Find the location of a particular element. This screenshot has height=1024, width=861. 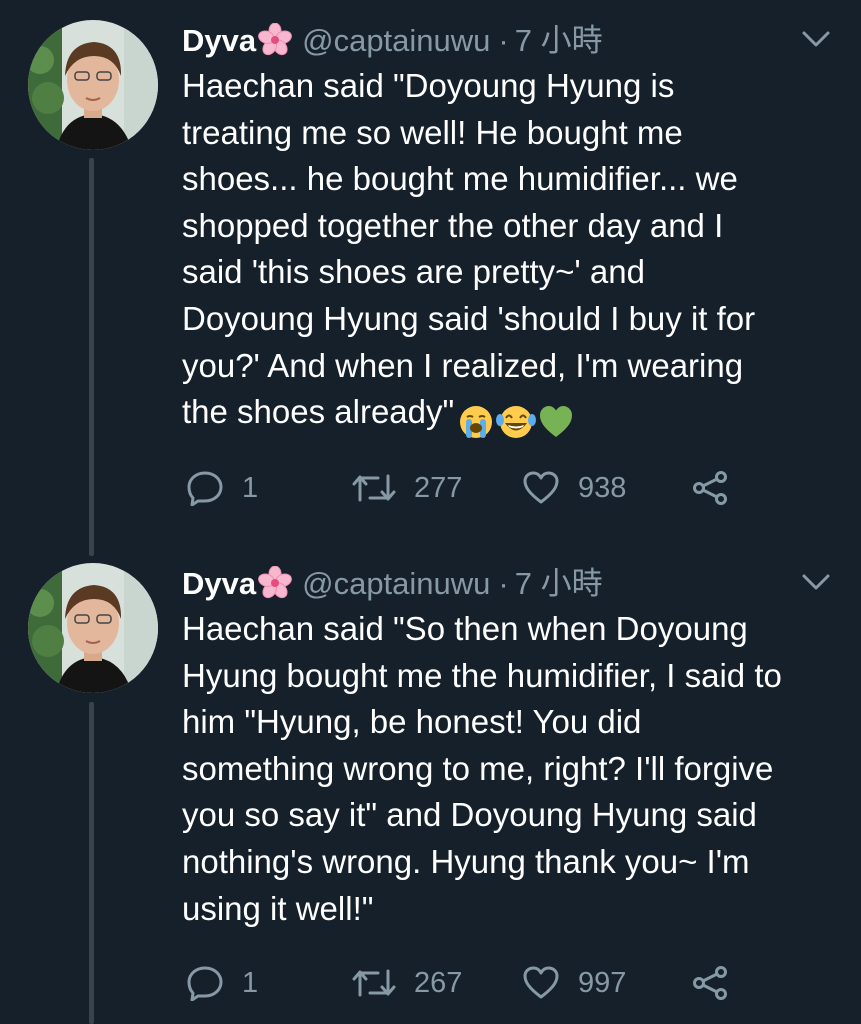

tweet-actions: 1 267 997 is located at coordinates (462, 983).